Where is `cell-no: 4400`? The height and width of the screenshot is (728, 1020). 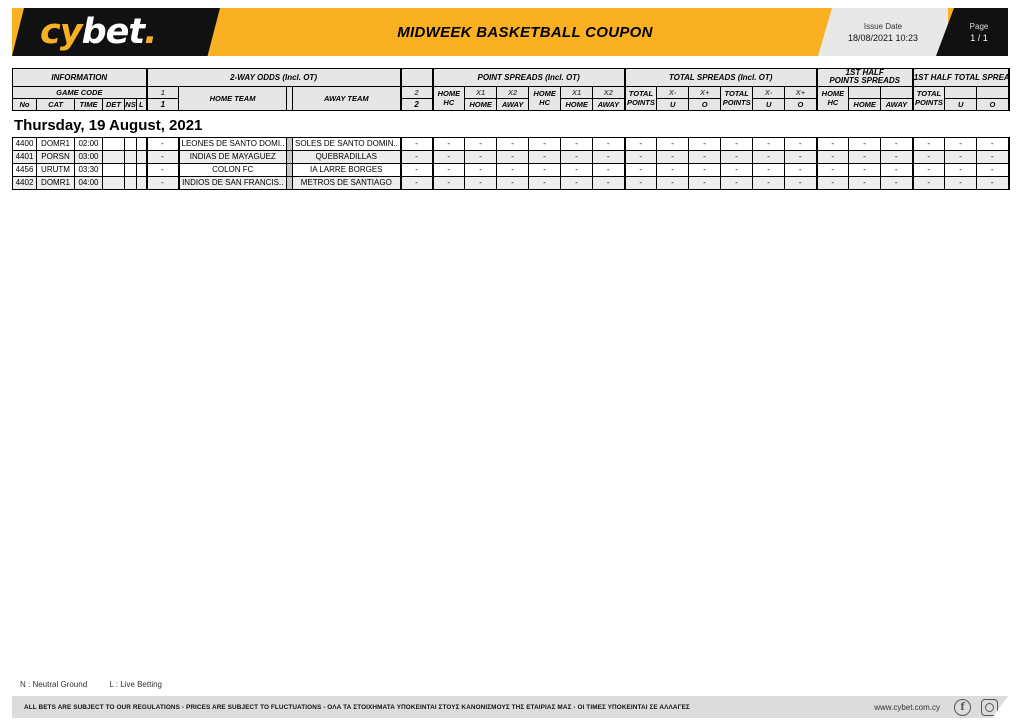 cell-no: 4400 is located at coordinates (24, 143).